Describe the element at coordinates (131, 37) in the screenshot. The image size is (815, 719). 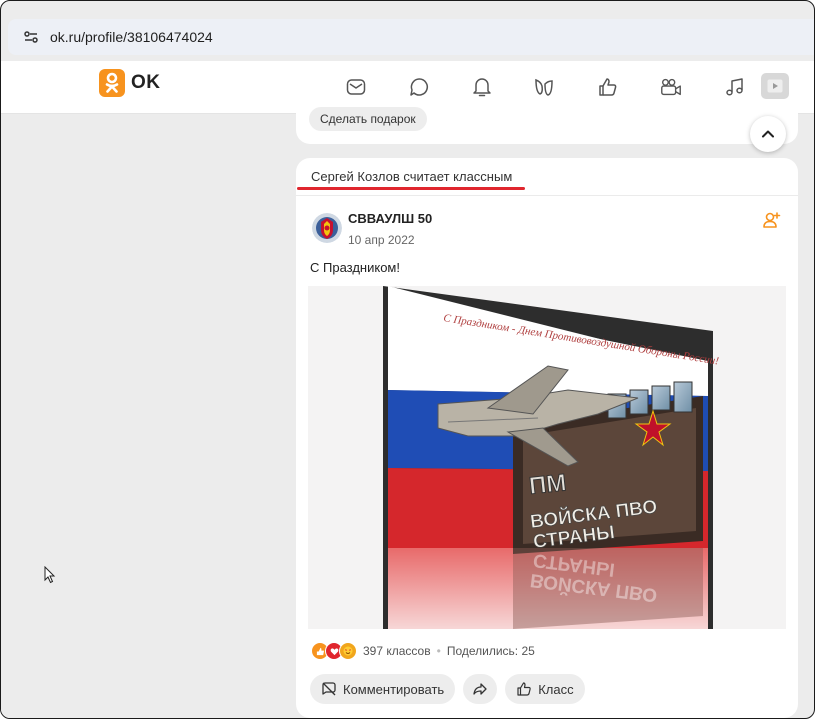
I see `url-text: ok.ru/profile/38106474024` at that location.